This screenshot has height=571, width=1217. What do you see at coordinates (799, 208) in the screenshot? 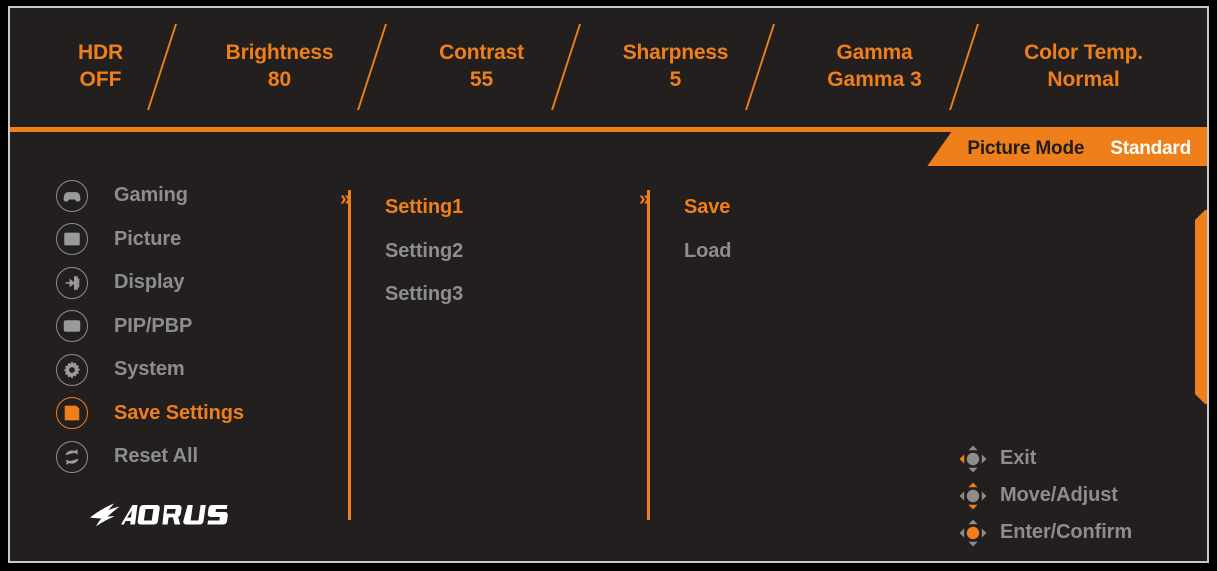
I see `option-save: Save` at bounding box center [799, 208].